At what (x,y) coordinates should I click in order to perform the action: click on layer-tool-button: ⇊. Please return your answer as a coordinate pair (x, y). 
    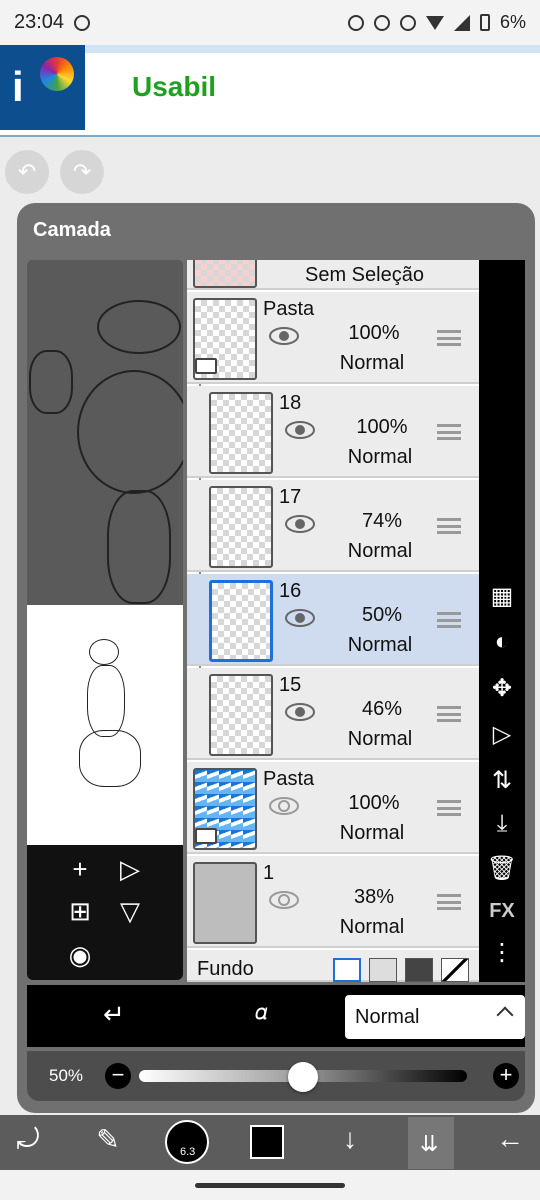
    Looking at the image, I should click on (431, 1143).